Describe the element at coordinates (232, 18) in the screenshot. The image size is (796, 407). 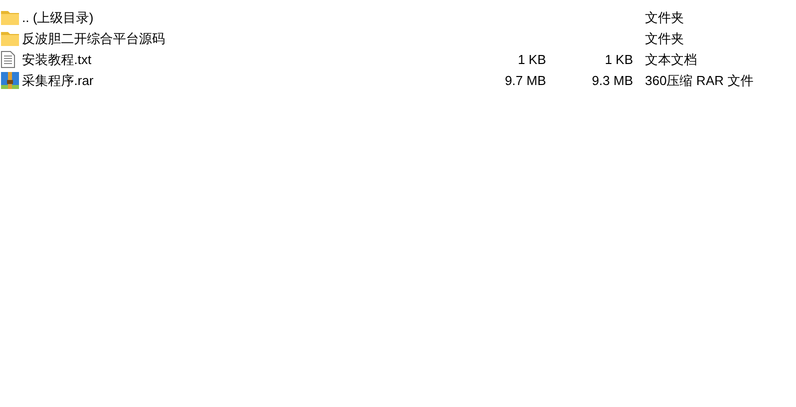
I see `file-name: .. (上级目录)` at that location.